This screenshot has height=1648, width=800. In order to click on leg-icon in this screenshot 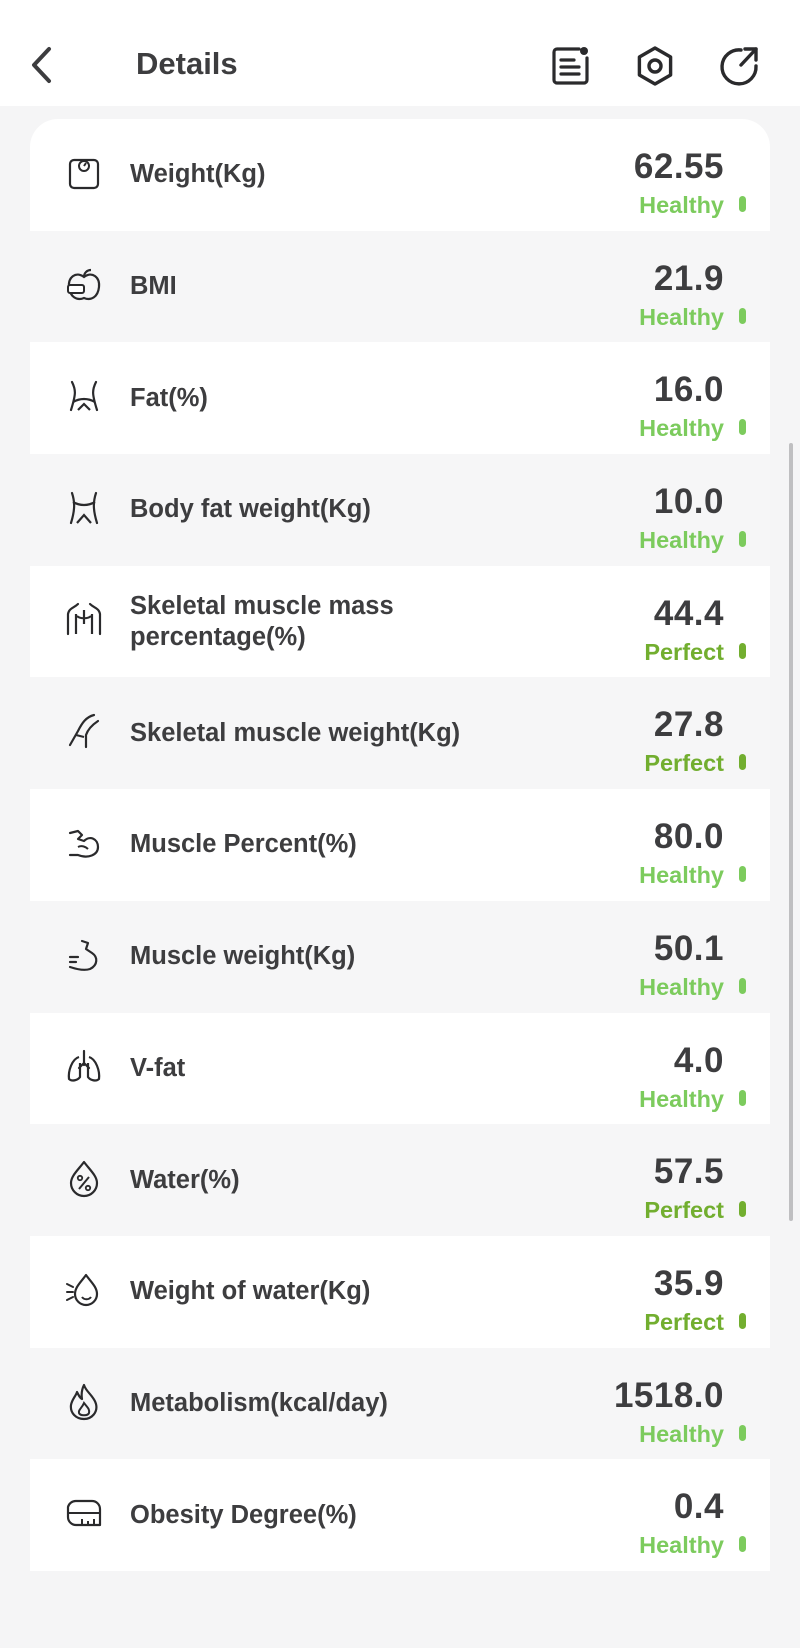, I will do `click(84, 731)`.